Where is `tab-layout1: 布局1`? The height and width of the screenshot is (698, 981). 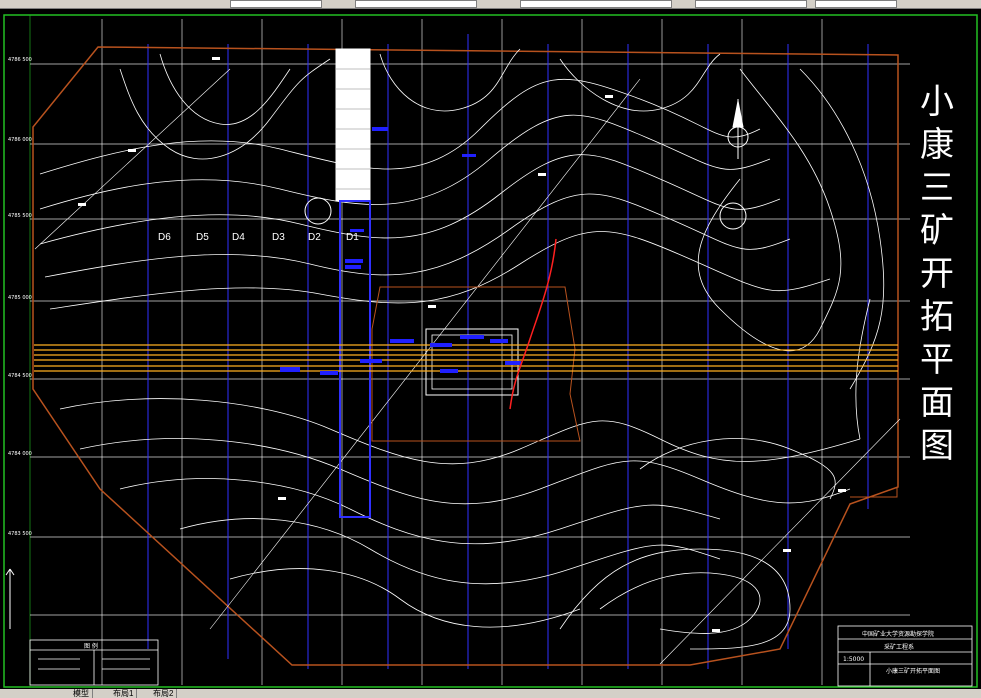
tab-layout1: 布局1 is located at coordinates (124, 693).